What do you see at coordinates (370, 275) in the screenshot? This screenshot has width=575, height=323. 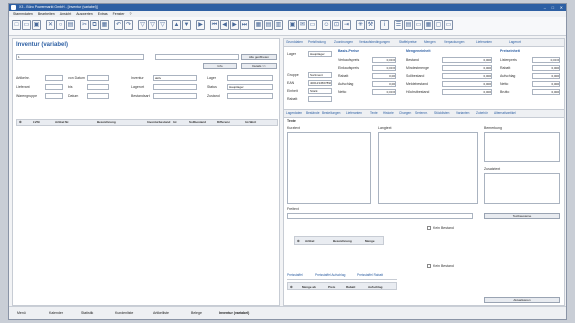 I see `tab-preisstaffel-rabatt: Preisstaffel Rabatt` at bounding box center [370, 275].